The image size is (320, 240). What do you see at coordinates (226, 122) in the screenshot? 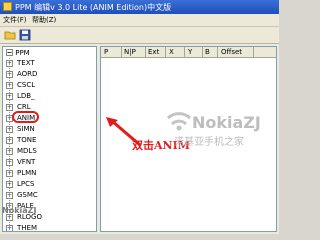
I see `watermark-logo-text: NokiaZJ` at bounding box center [226, 122].